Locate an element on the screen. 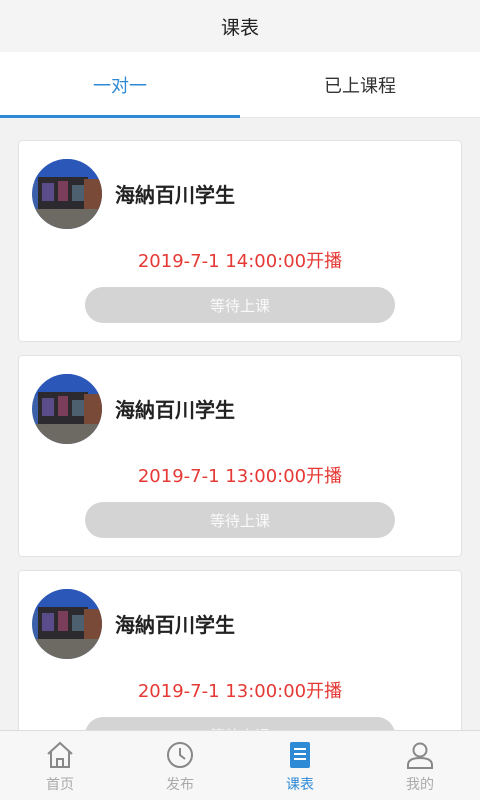  tab-label: 一对一 is located at coordinates (120, 86).